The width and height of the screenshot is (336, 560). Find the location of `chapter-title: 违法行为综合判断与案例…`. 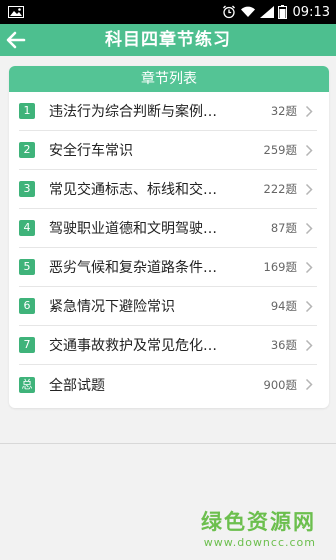

chapter-title: 违法行为综合判断与案例… is located at coordinates (133, 112).